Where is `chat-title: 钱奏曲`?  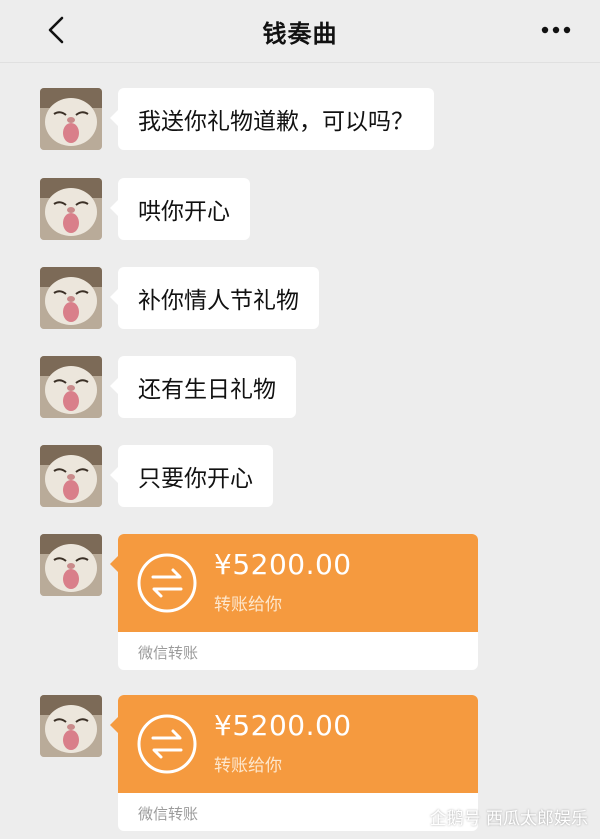 chat-title: 钱奏曲 is located at coordinates (300, 34).